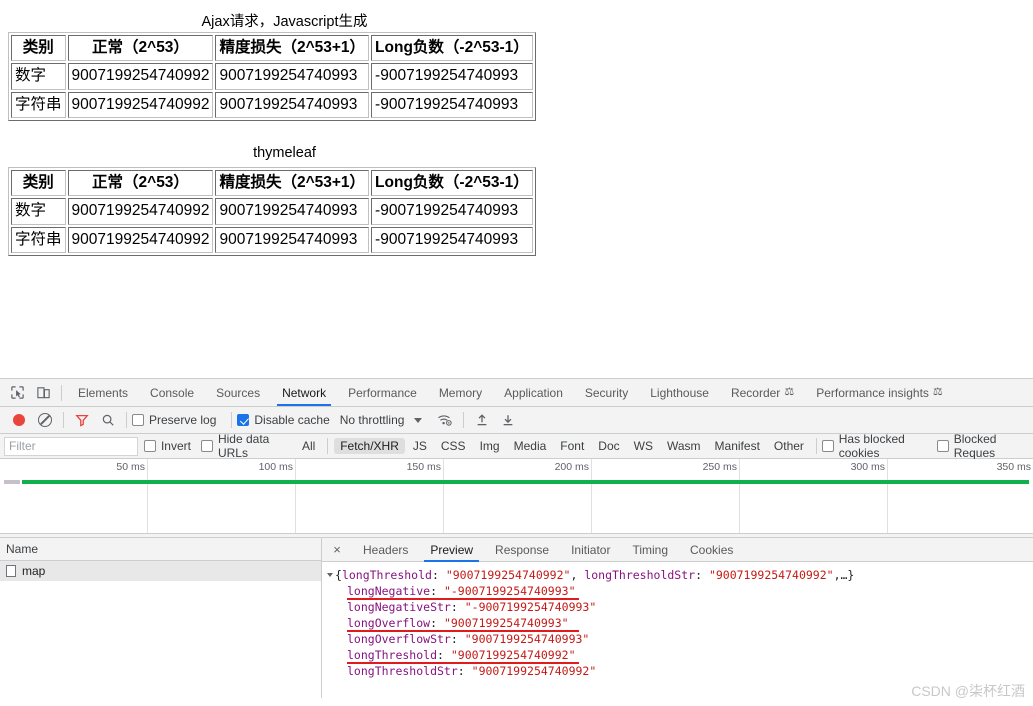 The image size is (1033, 706). Describe the element at coordinates (643, 446) in the screenshot. I see `filter-type-ws: WS` at that location.